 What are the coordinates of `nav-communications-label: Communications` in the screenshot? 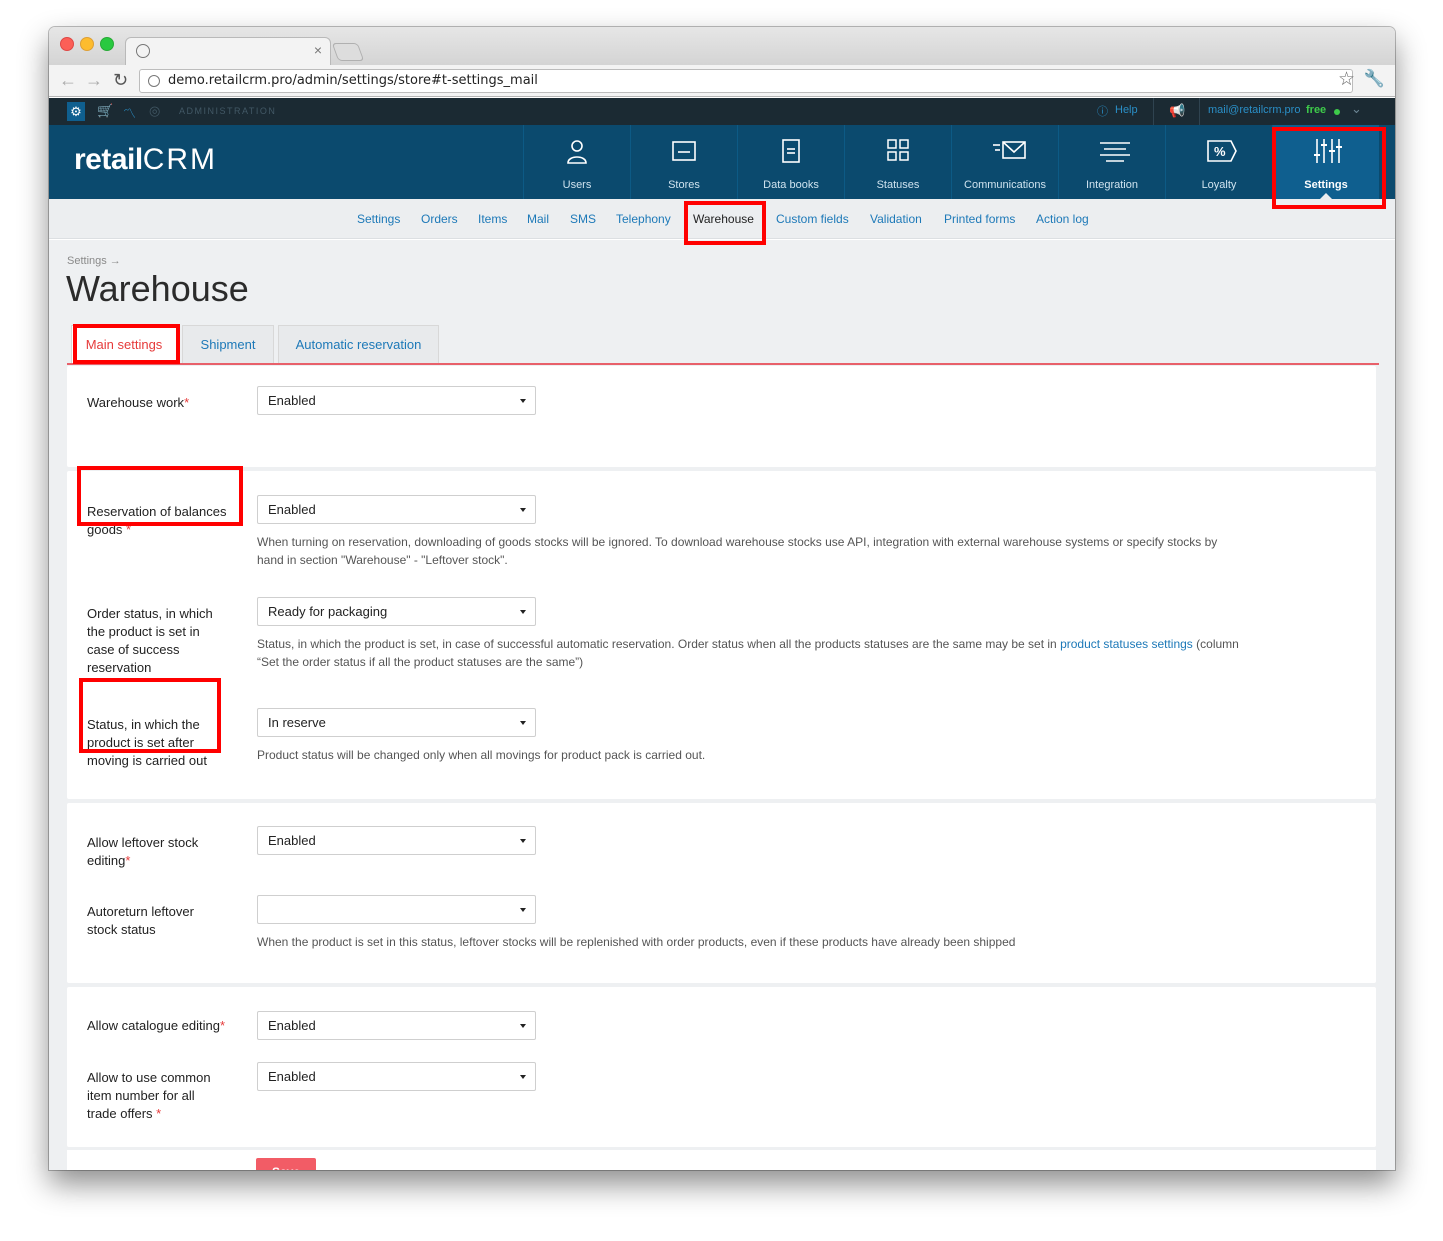 It's located at (1005, 185).